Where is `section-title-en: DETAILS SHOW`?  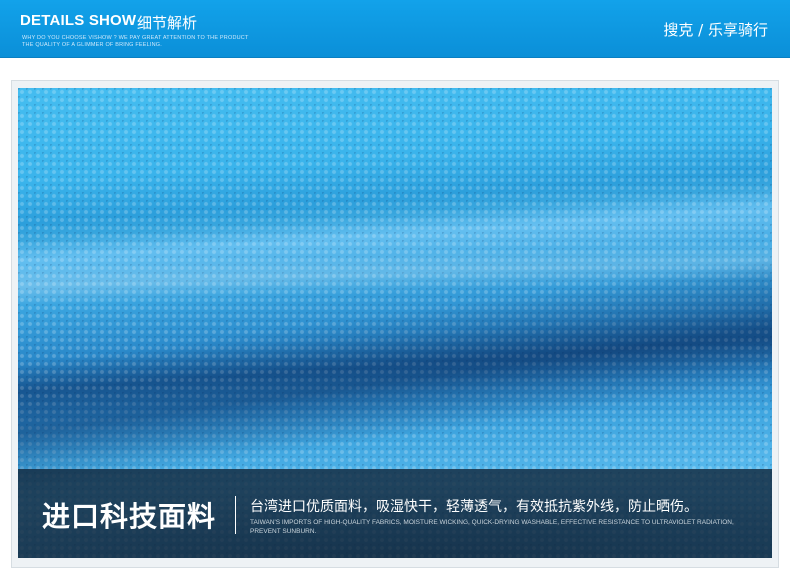
section-title-en: DETAILS SHOW is located at coordinates (78, 20).